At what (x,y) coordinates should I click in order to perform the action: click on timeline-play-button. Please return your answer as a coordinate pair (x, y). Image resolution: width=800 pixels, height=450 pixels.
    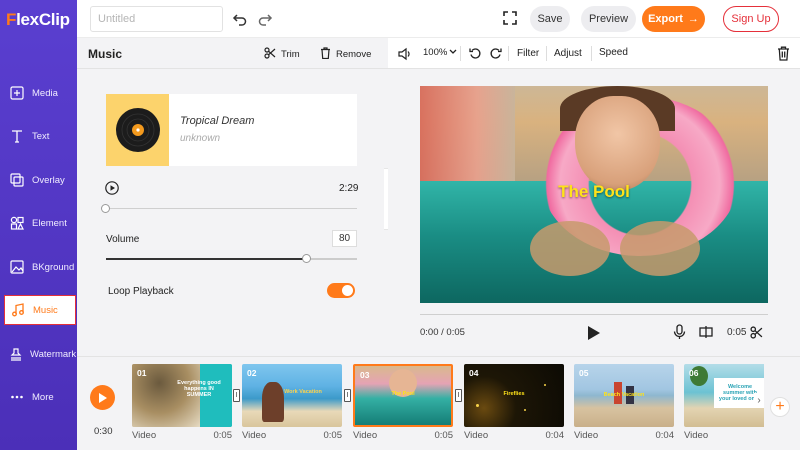
    Looking at the image, I should click on (102, 397).